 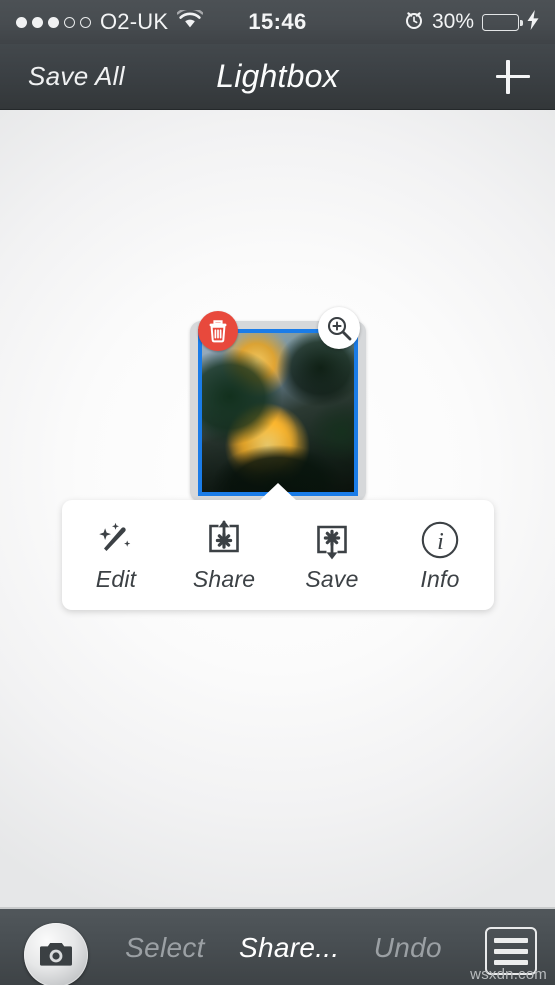 I want to click on wifi-icon, so click(x=190, y=20).